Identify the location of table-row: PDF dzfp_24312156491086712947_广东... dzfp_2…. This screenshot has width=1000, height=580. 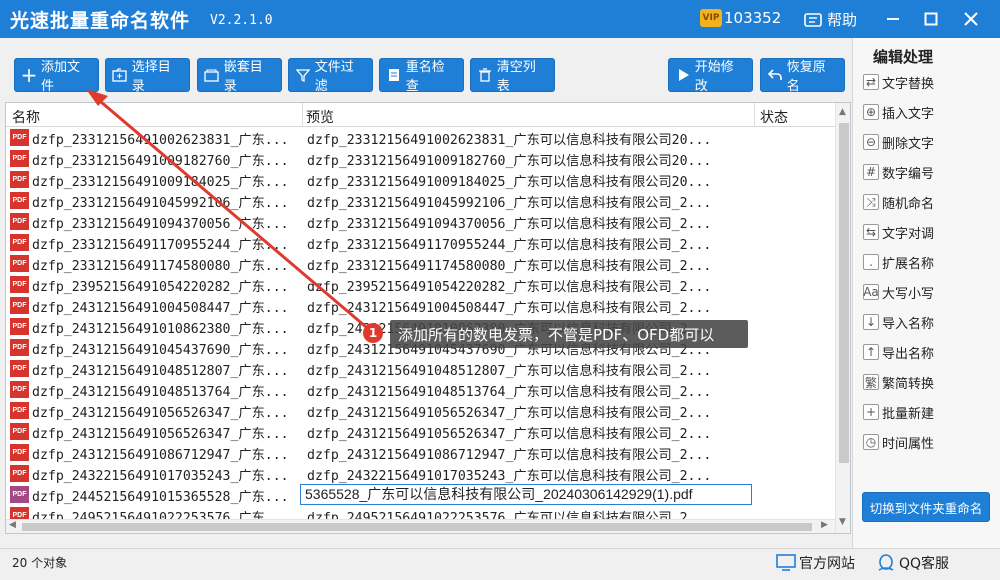
(421, 452).